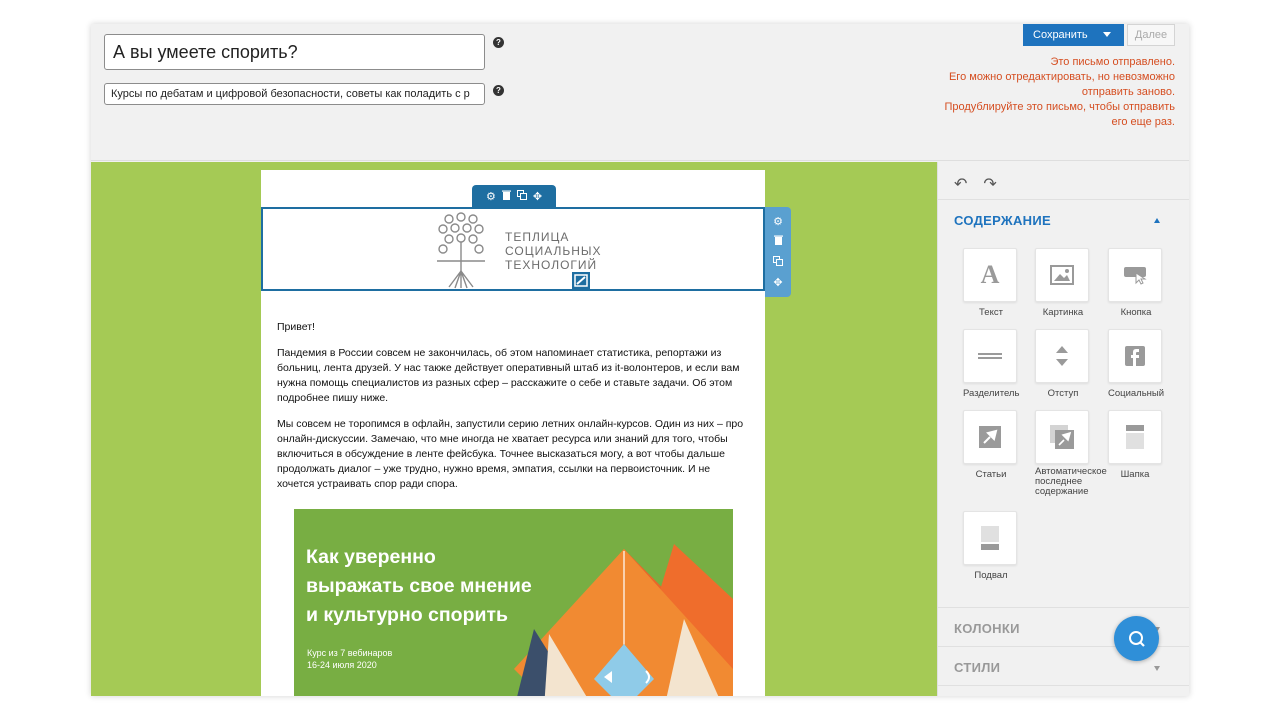 Image resolution: width=1280 pixels, height=720 pixels. I want to click on widget-text: A Текст, so click(991, 283).